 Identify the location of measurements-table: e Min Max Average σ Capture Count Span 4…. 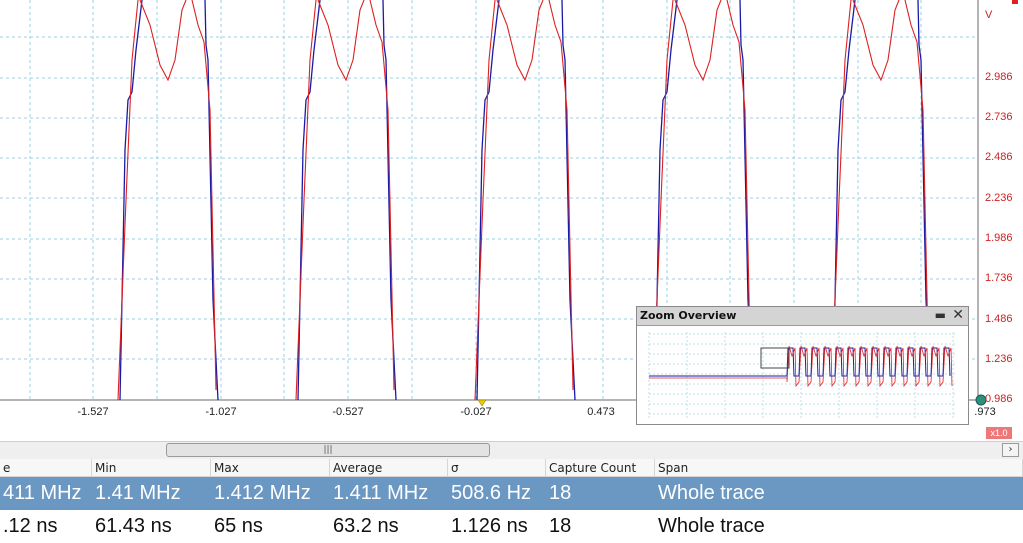
(511, 498).